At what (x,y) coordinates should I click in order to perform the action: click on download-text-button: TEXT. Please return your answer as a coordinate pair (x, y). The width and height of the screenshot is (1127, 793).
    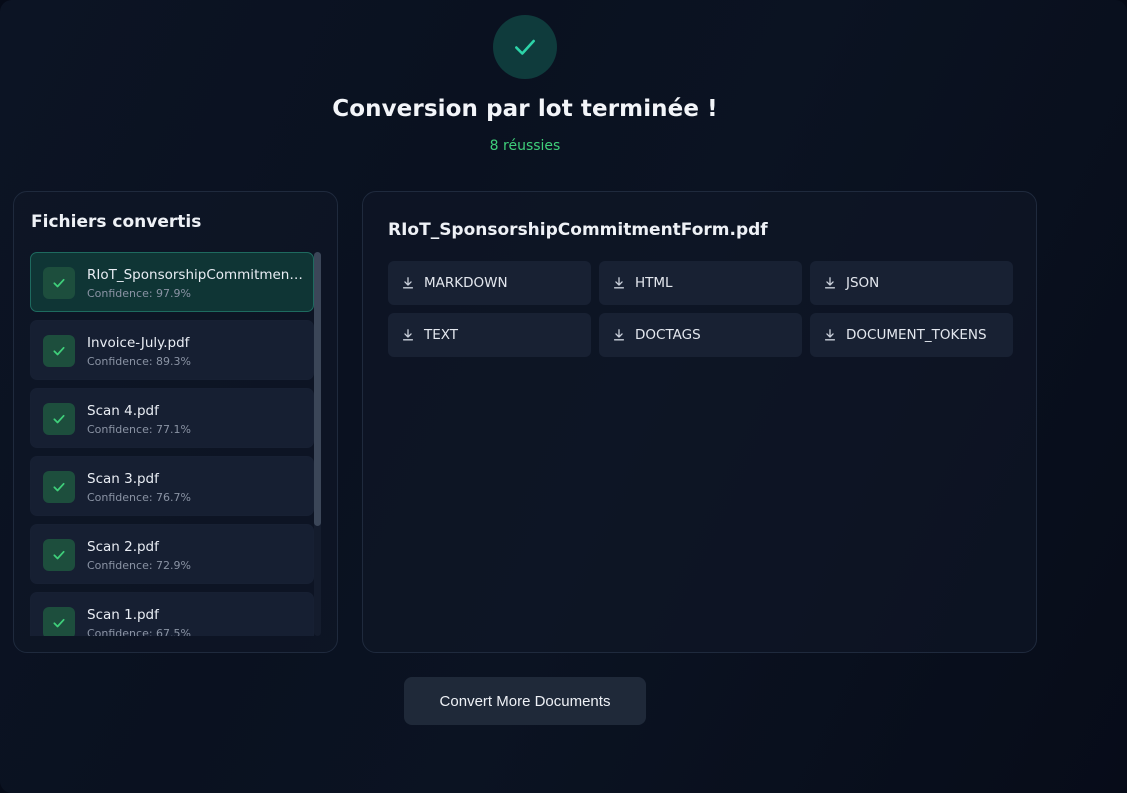
    Looking at the image, I should click on (489, 335).